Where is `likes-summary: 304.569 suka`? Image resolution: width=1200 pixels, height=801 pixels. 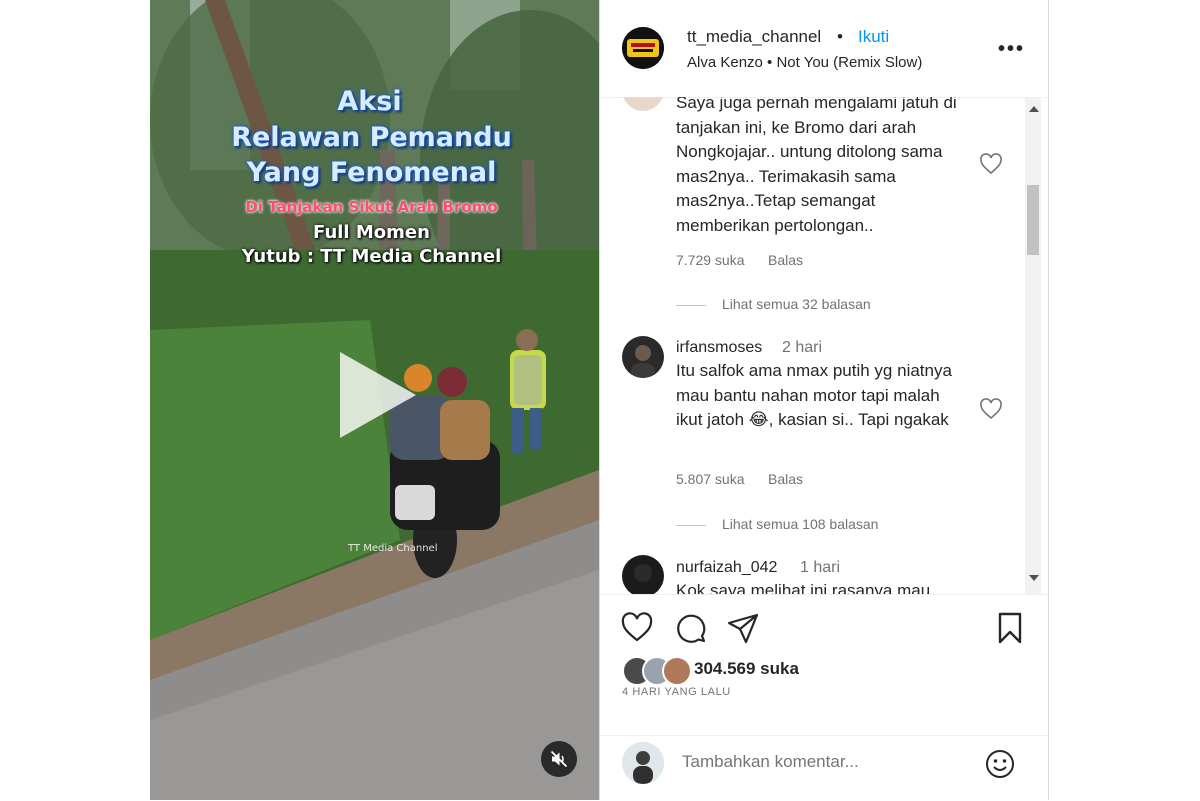 likes-summary: 304.569 suka is located at coordinates (772, 671).